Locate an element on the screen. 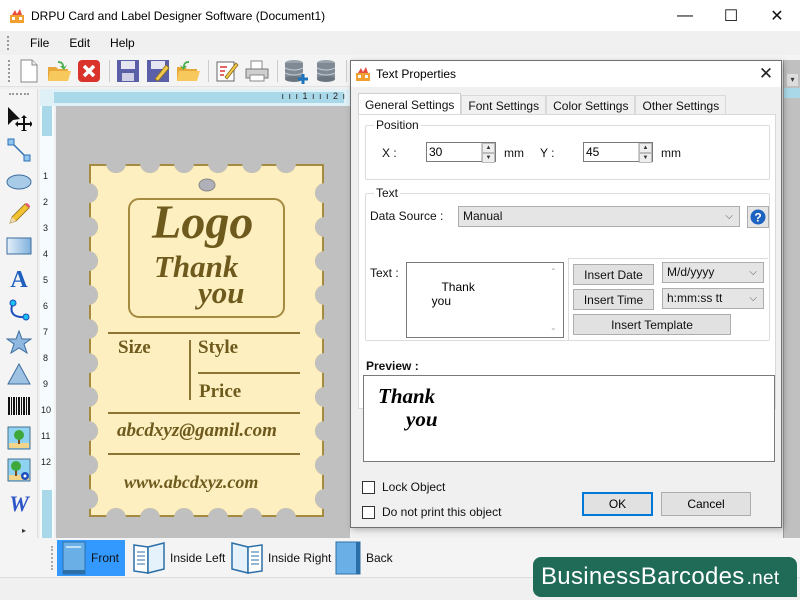 The width and height of the screenshot is (800, 600). ok-button: OK is located at coordinates (617, 504).